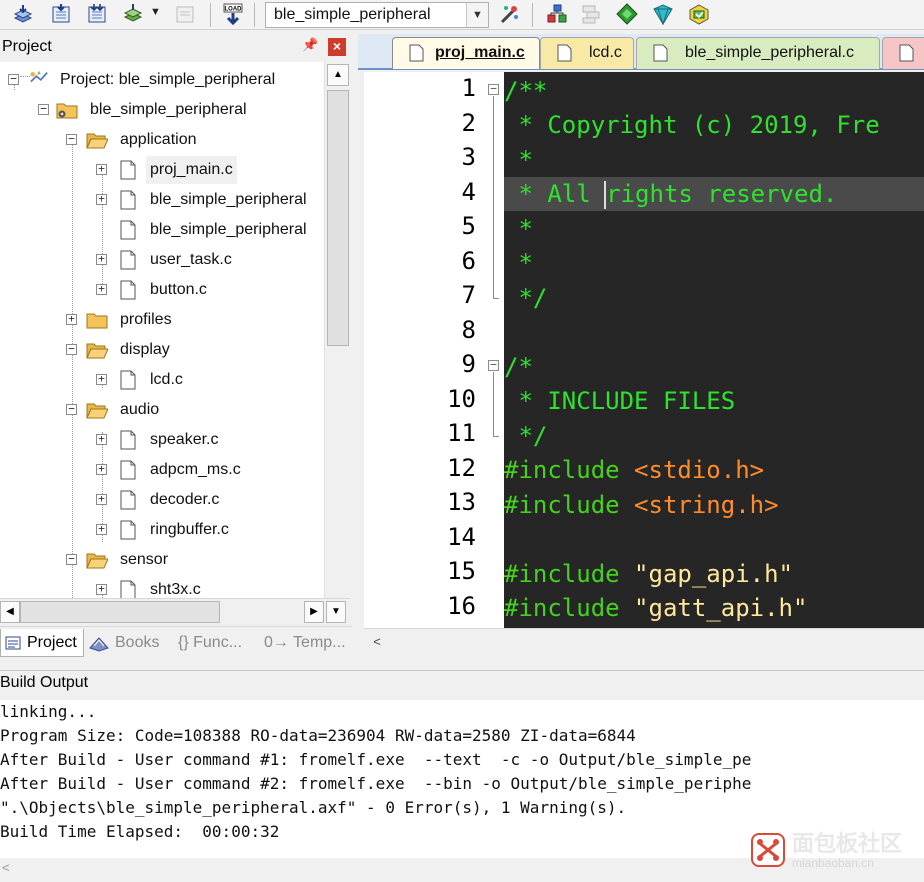 Image resolution: width=924 pixels, height=882 pixels. I want to click on line-number: 10, so click(461, 399).